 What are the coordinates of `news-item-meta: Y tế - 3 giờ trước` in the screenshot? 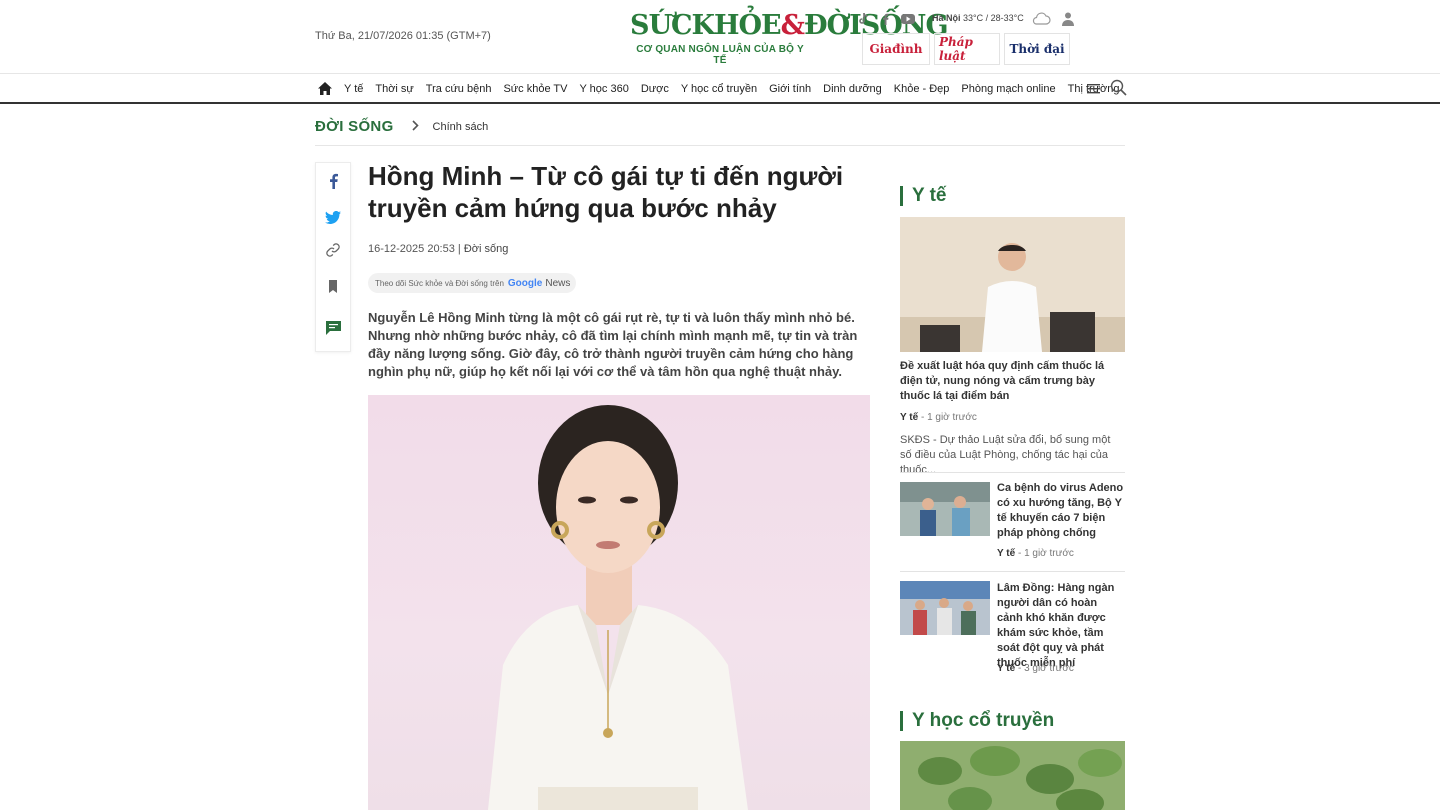 It's located at (1035, 668).